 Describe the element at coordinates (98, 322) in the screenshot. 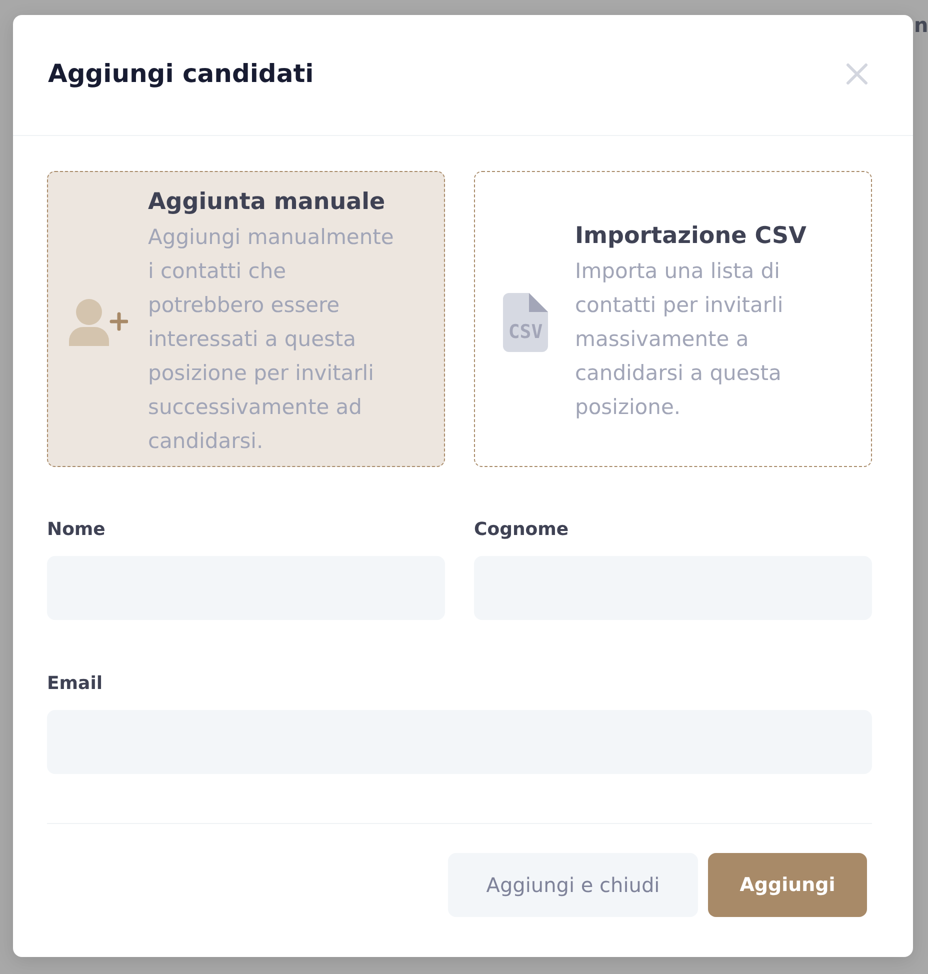

I see `person-add-icon` at that location.